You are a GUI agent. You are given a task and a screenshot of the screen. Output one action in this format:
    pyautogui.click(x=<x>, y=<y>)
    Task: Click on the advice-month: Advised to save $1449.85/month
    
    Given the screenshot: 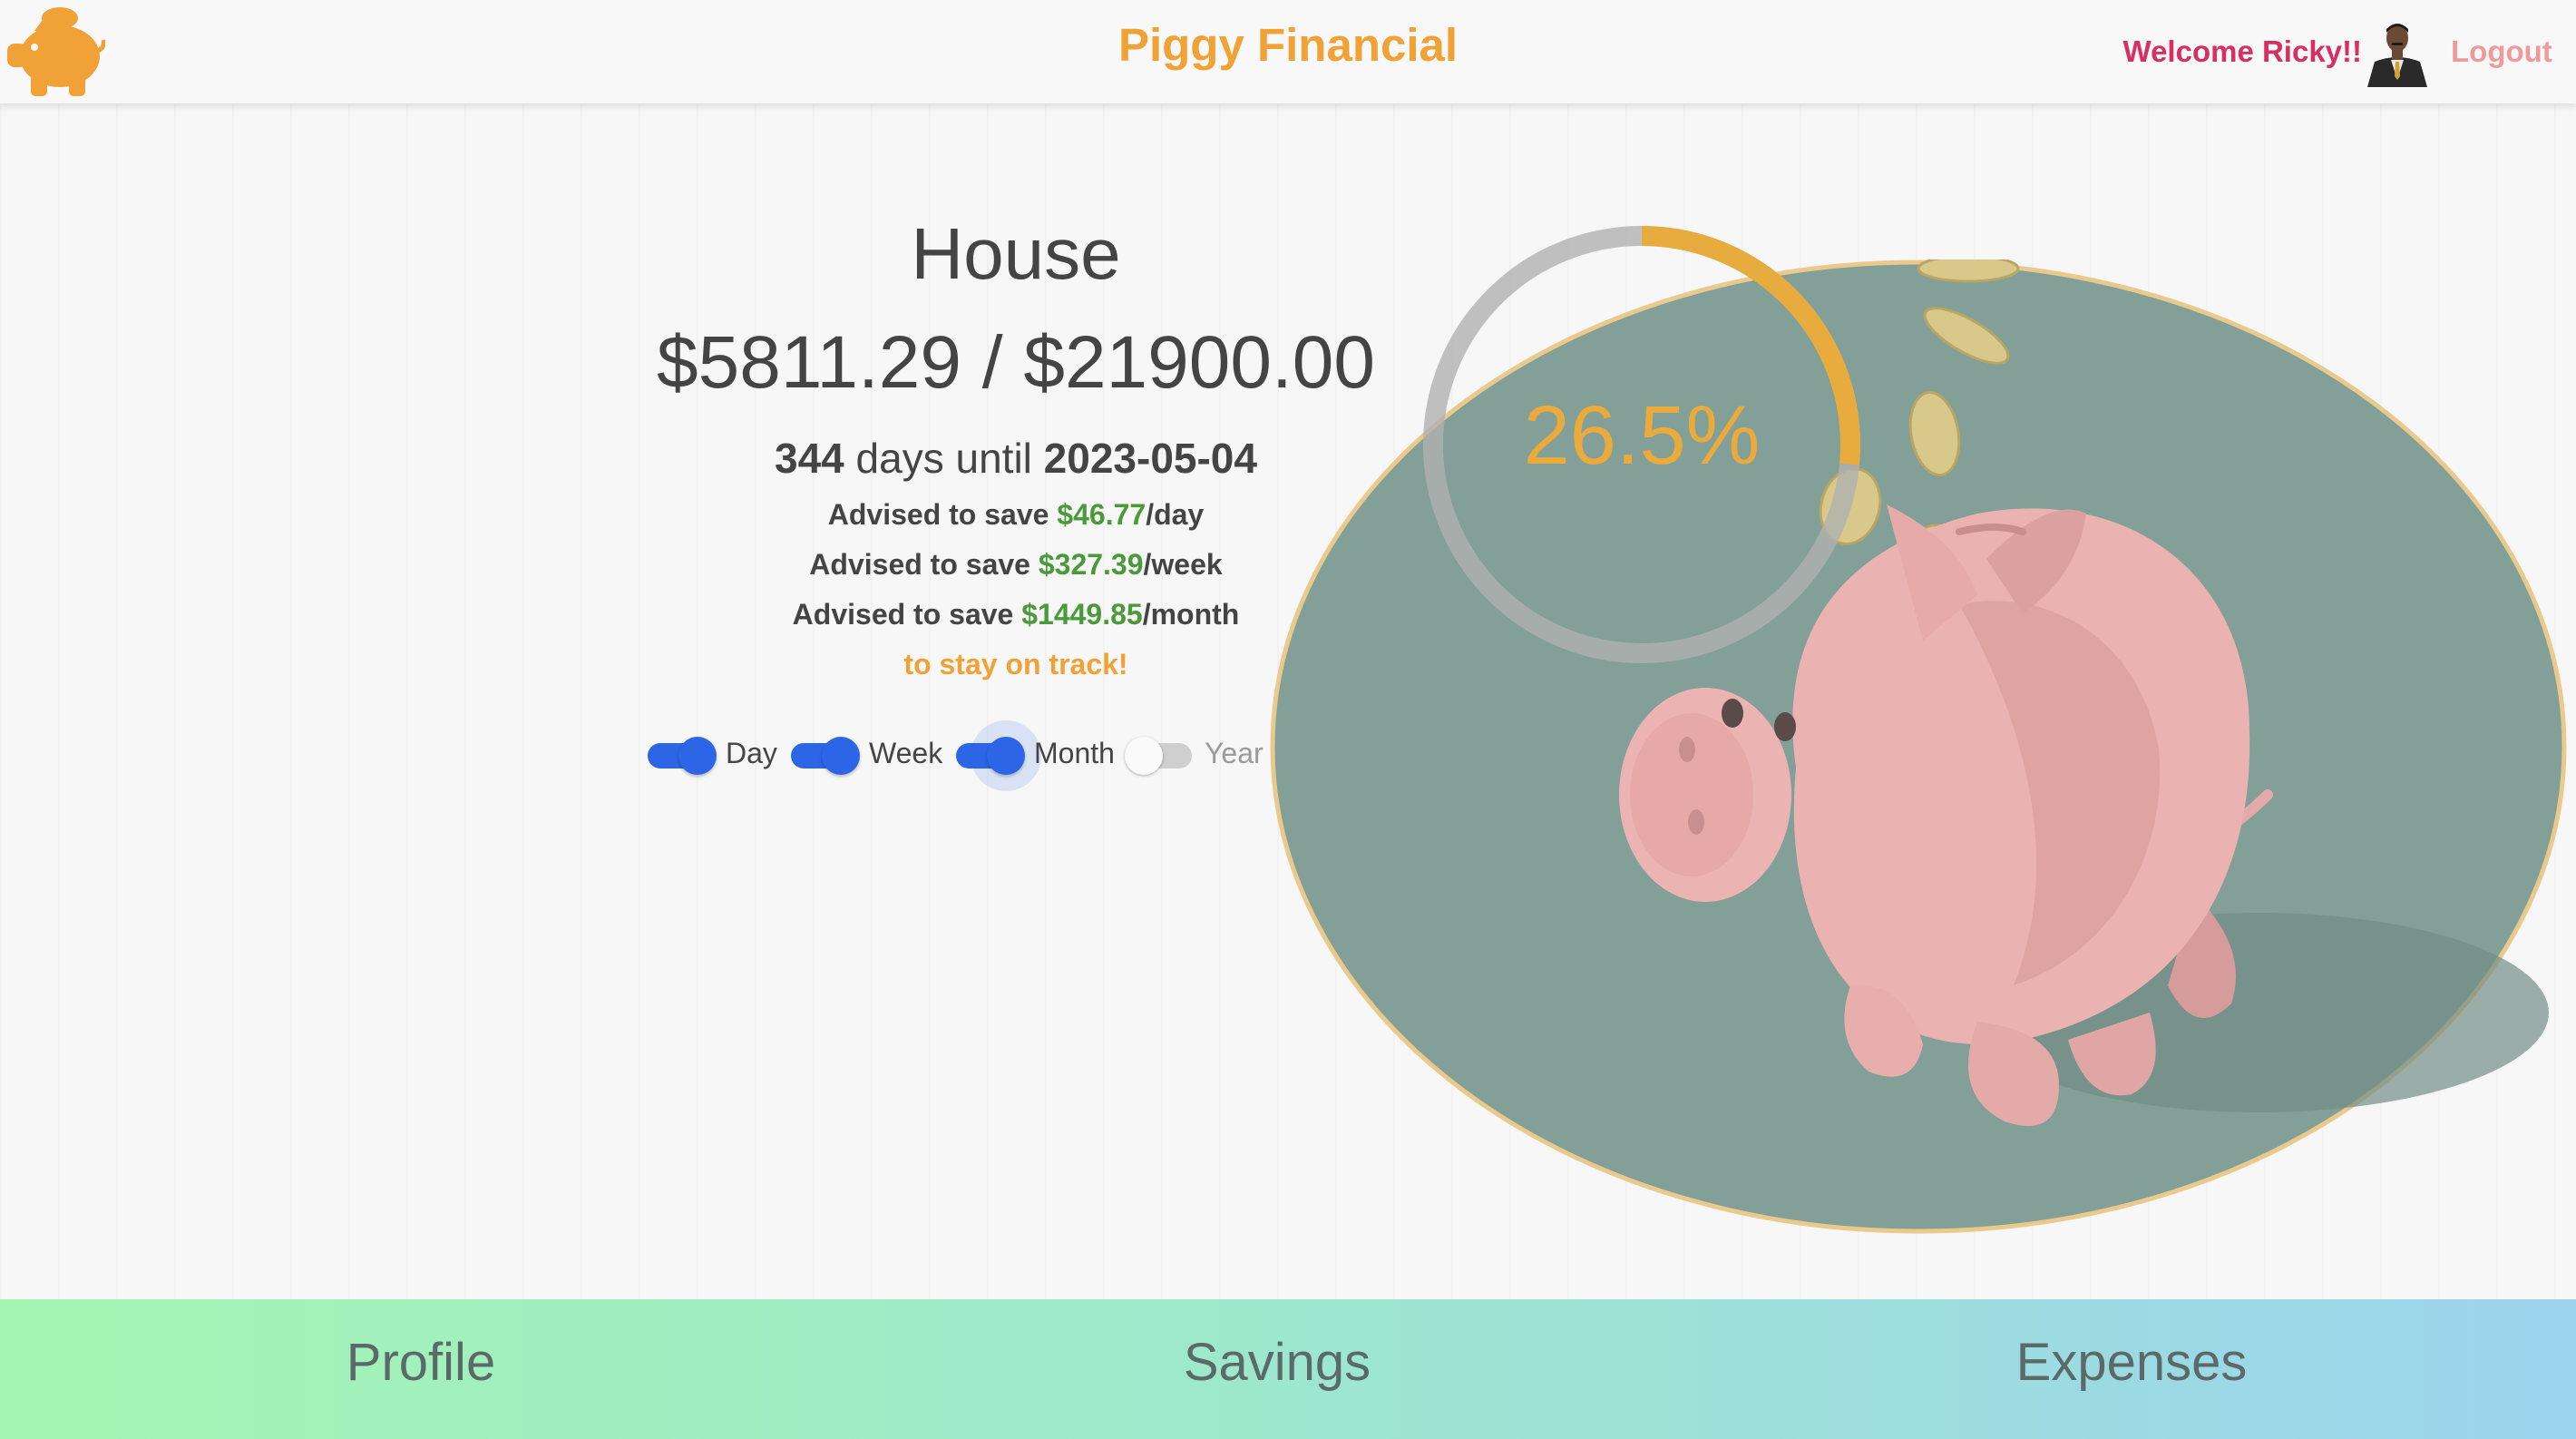 What is the action you would take?
    pyautogui.click(x=1016, y=615)
    